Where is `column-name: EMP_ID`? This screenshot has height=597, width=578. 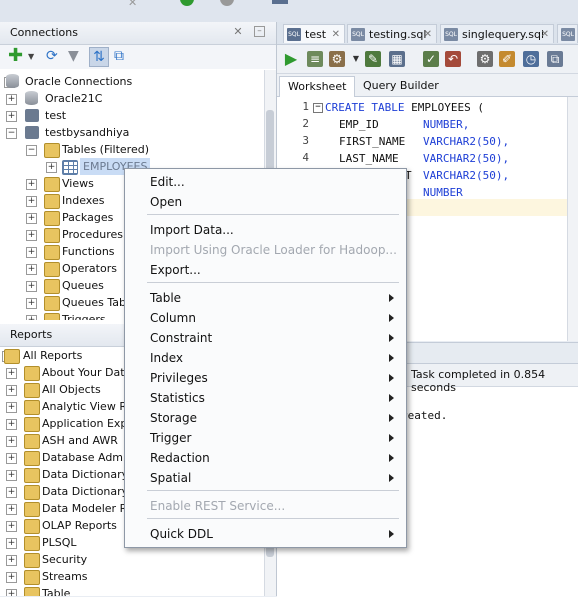 column-name: EMP_ID is located at coordinates (359, 124).